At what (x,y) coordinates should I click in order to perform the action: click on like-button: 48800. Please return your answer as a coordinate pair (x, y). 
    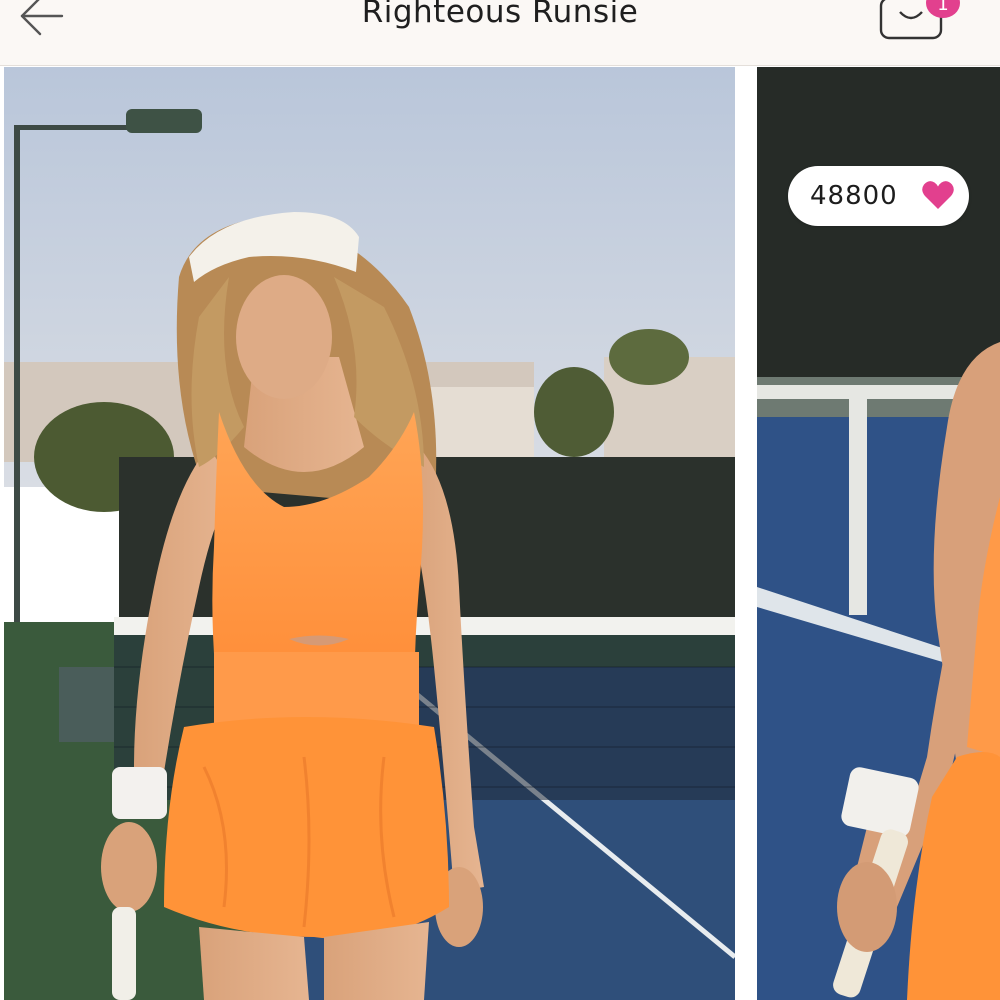
    Looking at the image, I should click on (878, 196).